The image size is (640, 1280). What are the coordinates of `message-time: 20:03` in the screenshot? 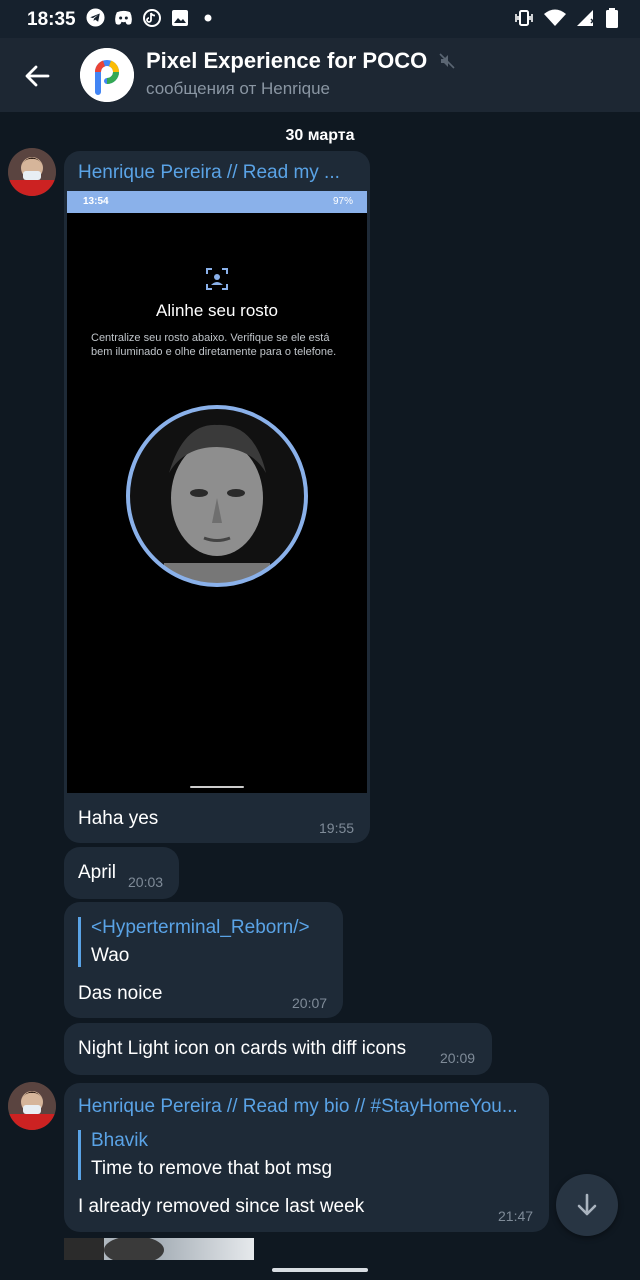 It's located at (146, 882).